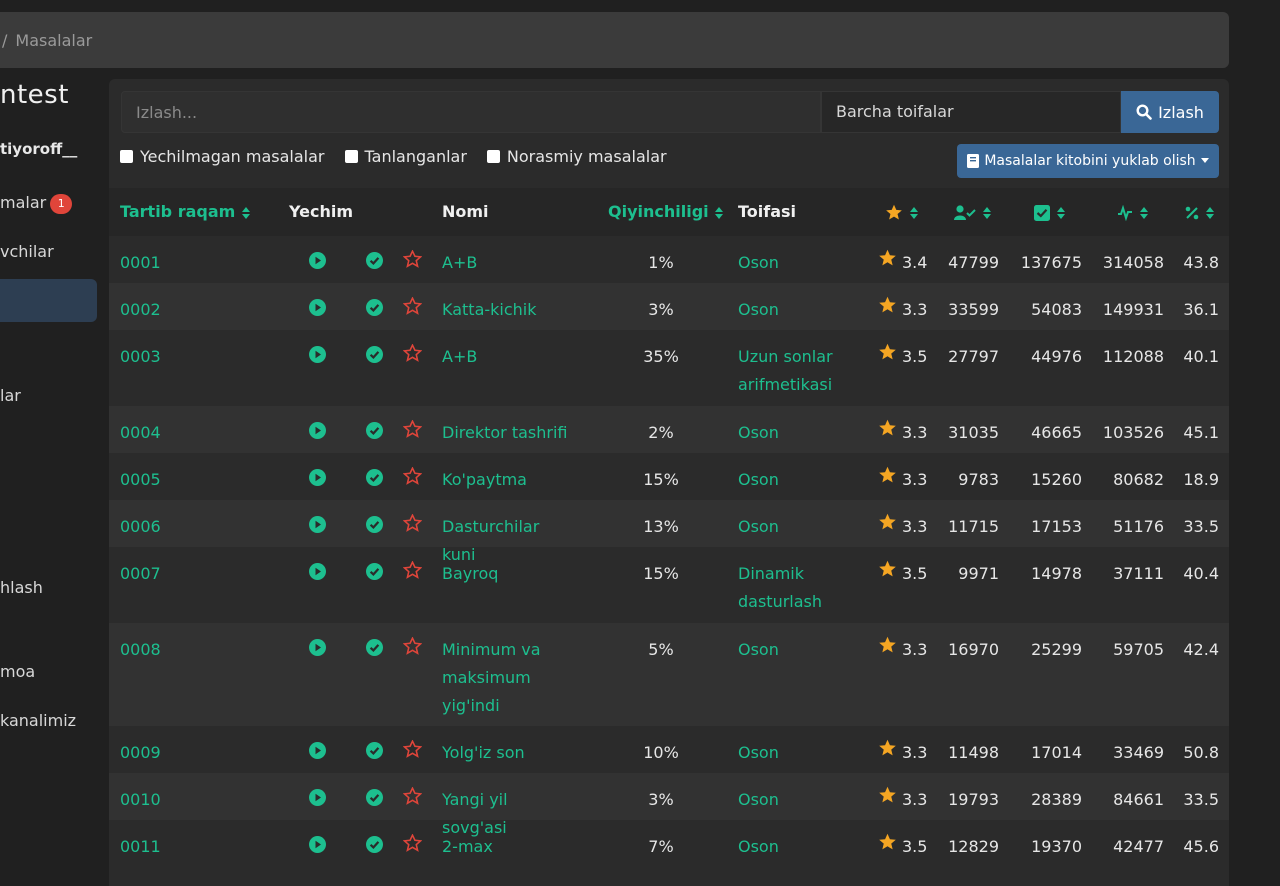 Image resolution: width=1280 pixels, height=886 pixels. What do you see at coordinates (800, 371) in the screenshot?
I see `problem-category: Uzun sonlar arifmetikasi` at bounding box center [800, 371].